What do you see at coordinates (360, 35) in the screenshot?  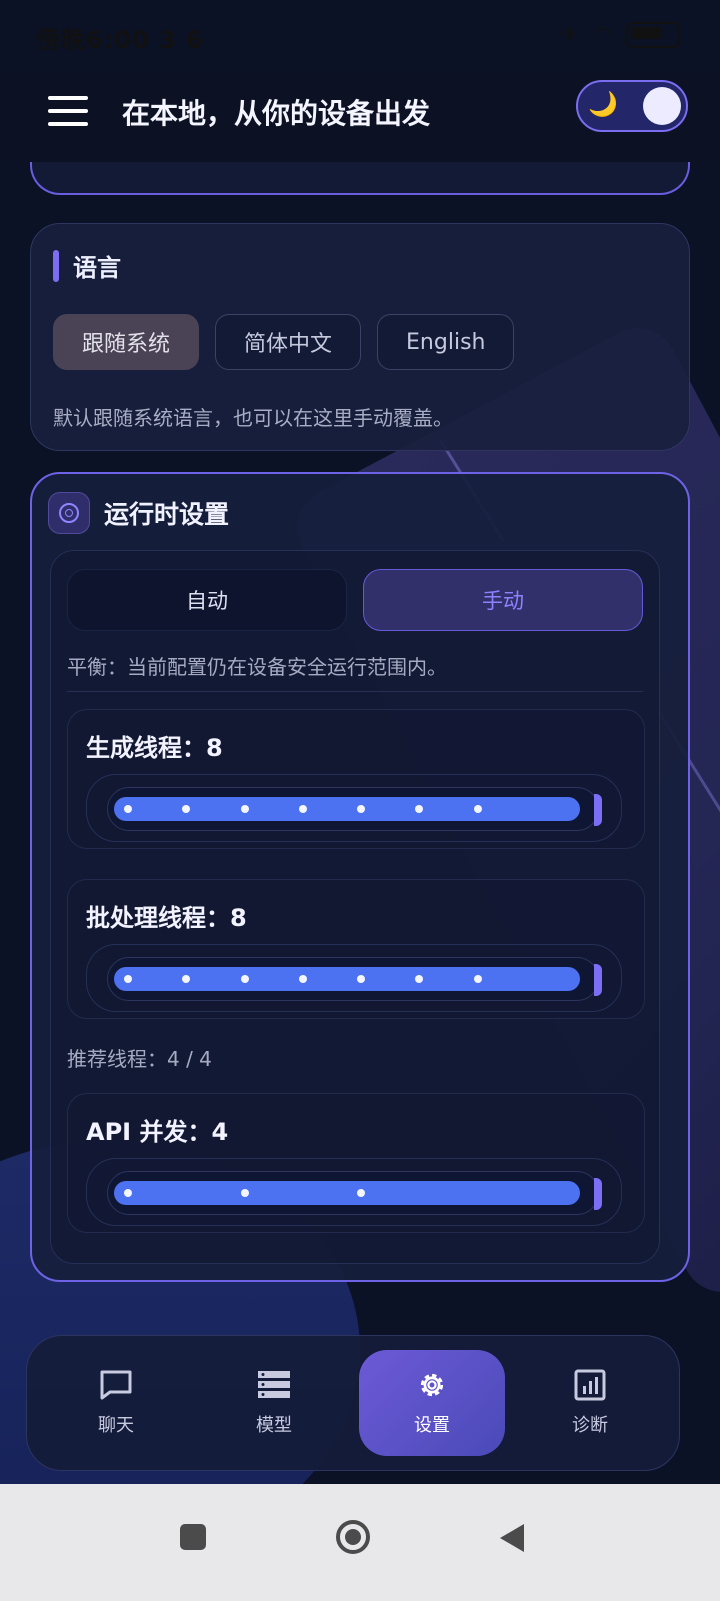 I see `status-bar: 傍晚6:00 3 6 ✈ ◠` at bounding box center [360, 35].